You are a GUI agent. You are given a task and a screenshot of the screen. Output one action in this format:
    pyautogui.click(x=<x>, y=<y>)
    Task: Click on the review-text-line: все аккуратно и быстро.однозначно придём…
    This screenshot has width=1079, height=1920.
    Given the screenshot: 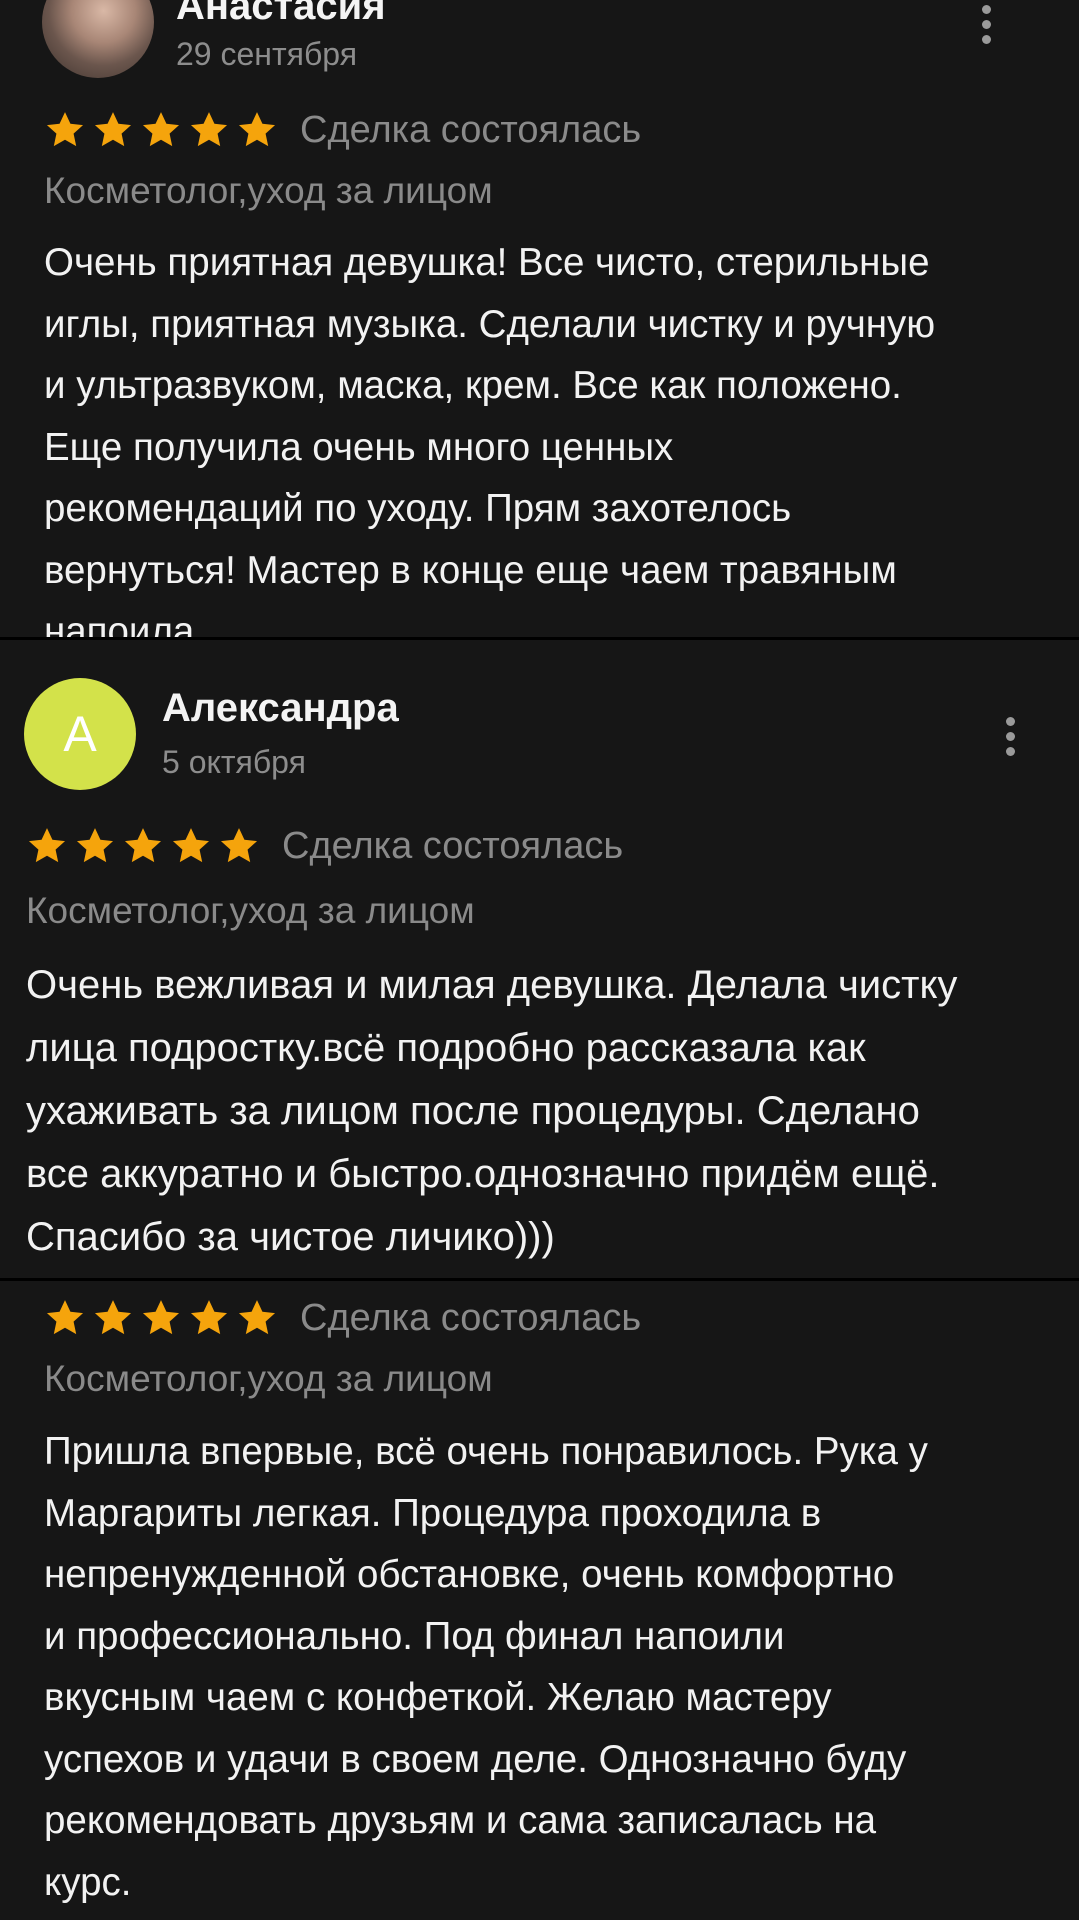 What is the action you would take?
    pyautogui.click(x=483, y=1174)
    